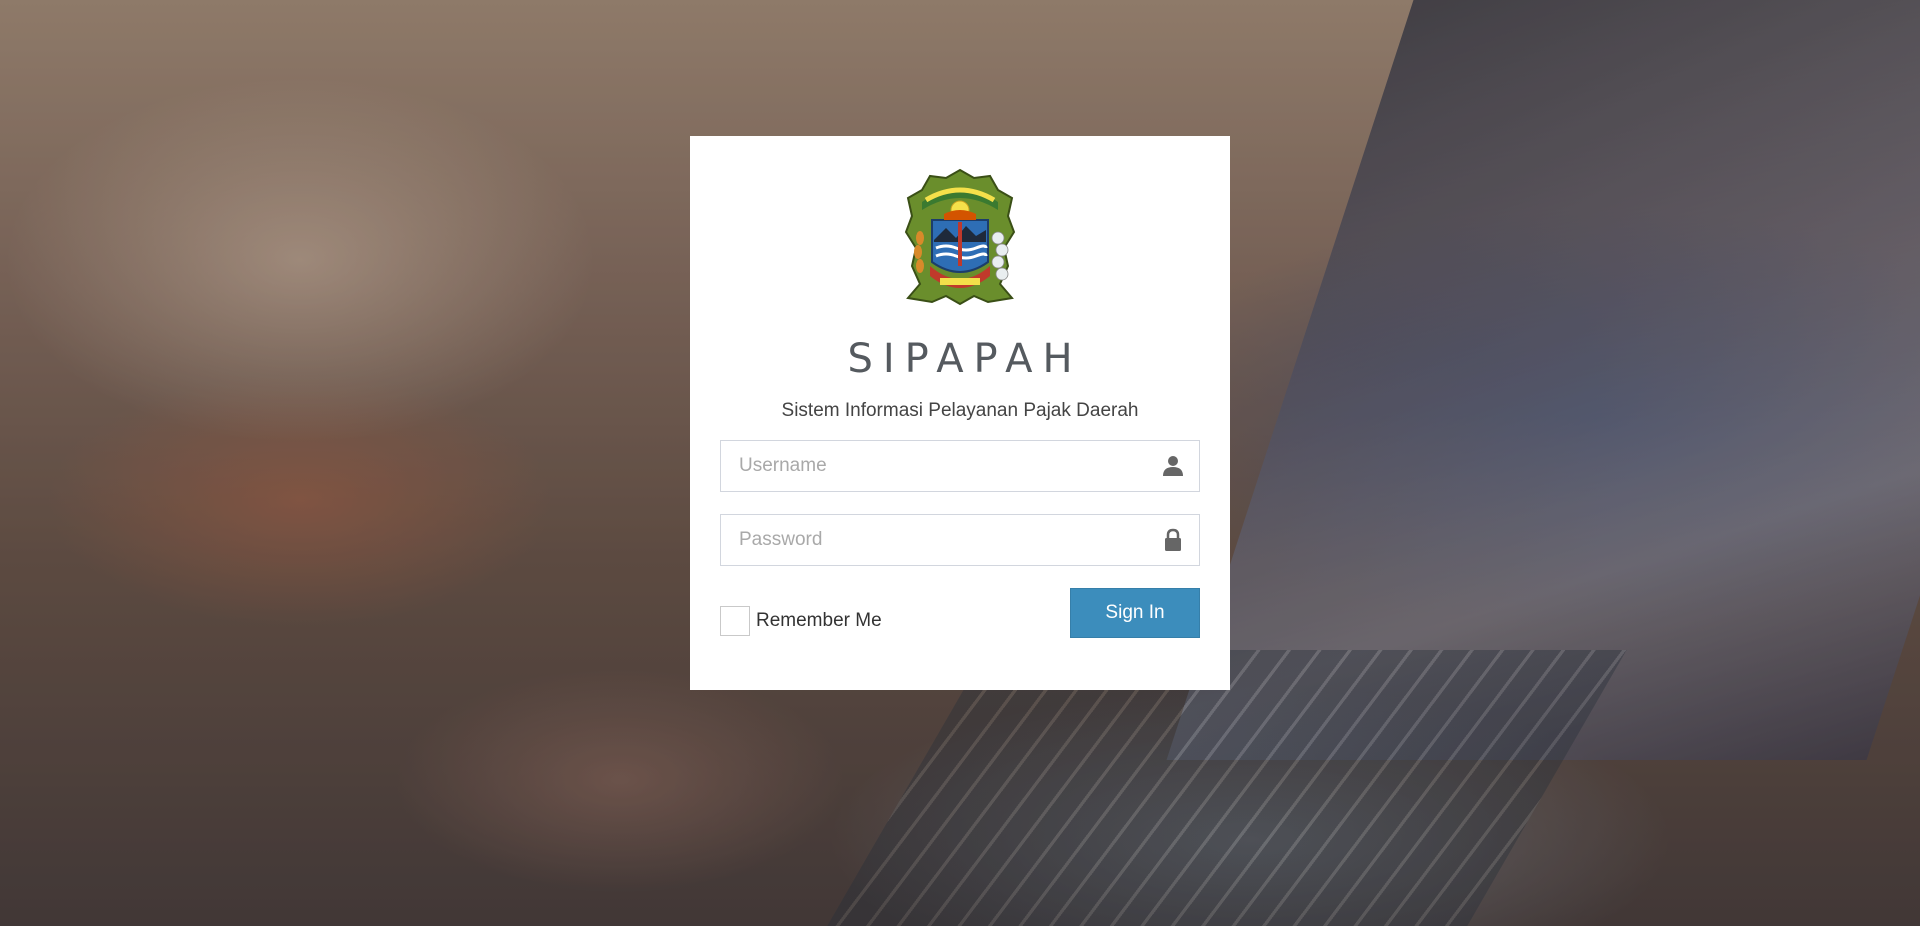 The height and width of the screenshot is (926, 1920). What do you see at coordinates (960, 614) in the screenshot?
I see `login-actions: Remember Me Sign In` at bounding box center [960, 614].